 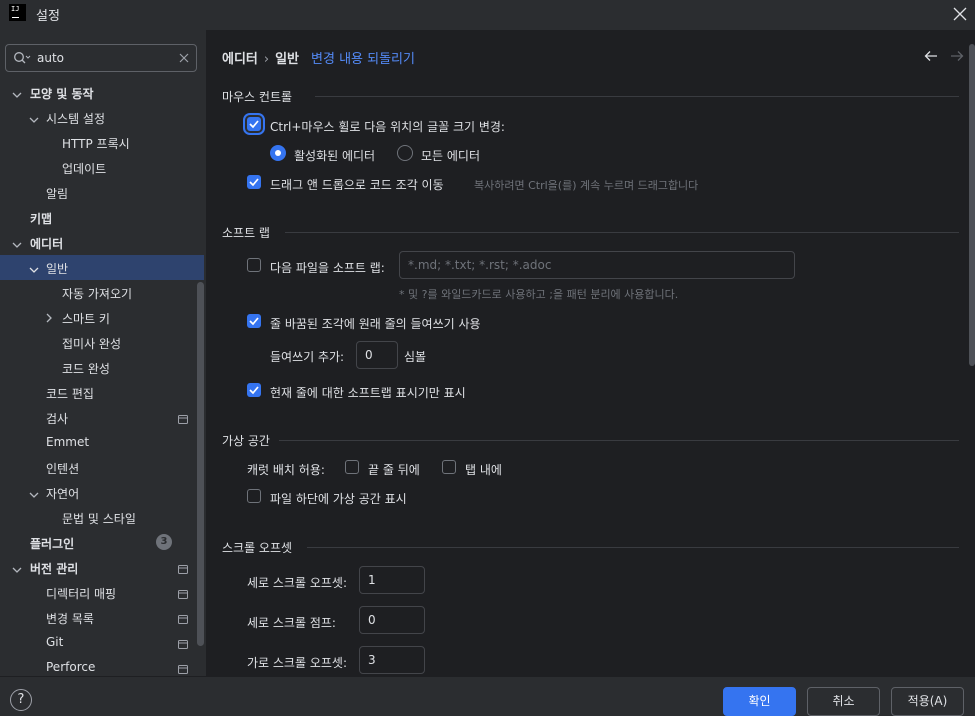 What do you see at coordinates (392, 580) in the screenshot?
I see `vertical-offset-input: 1` at bounding box center [392, 580].